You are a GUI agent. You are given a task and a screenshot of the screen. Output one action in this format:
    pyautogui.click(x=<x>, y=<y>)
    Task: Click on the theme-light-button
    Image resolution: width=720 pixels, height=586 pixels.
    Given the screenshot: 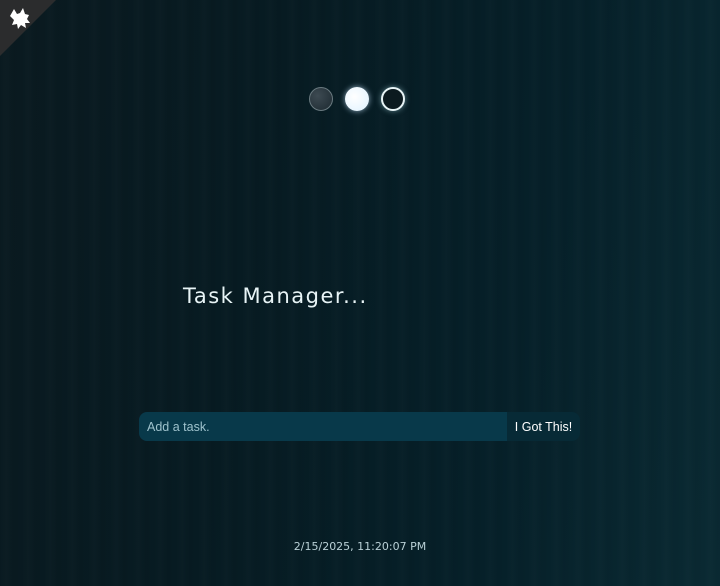 What is the action you would take?
    pyautogui.click(x=357, y=99)
    